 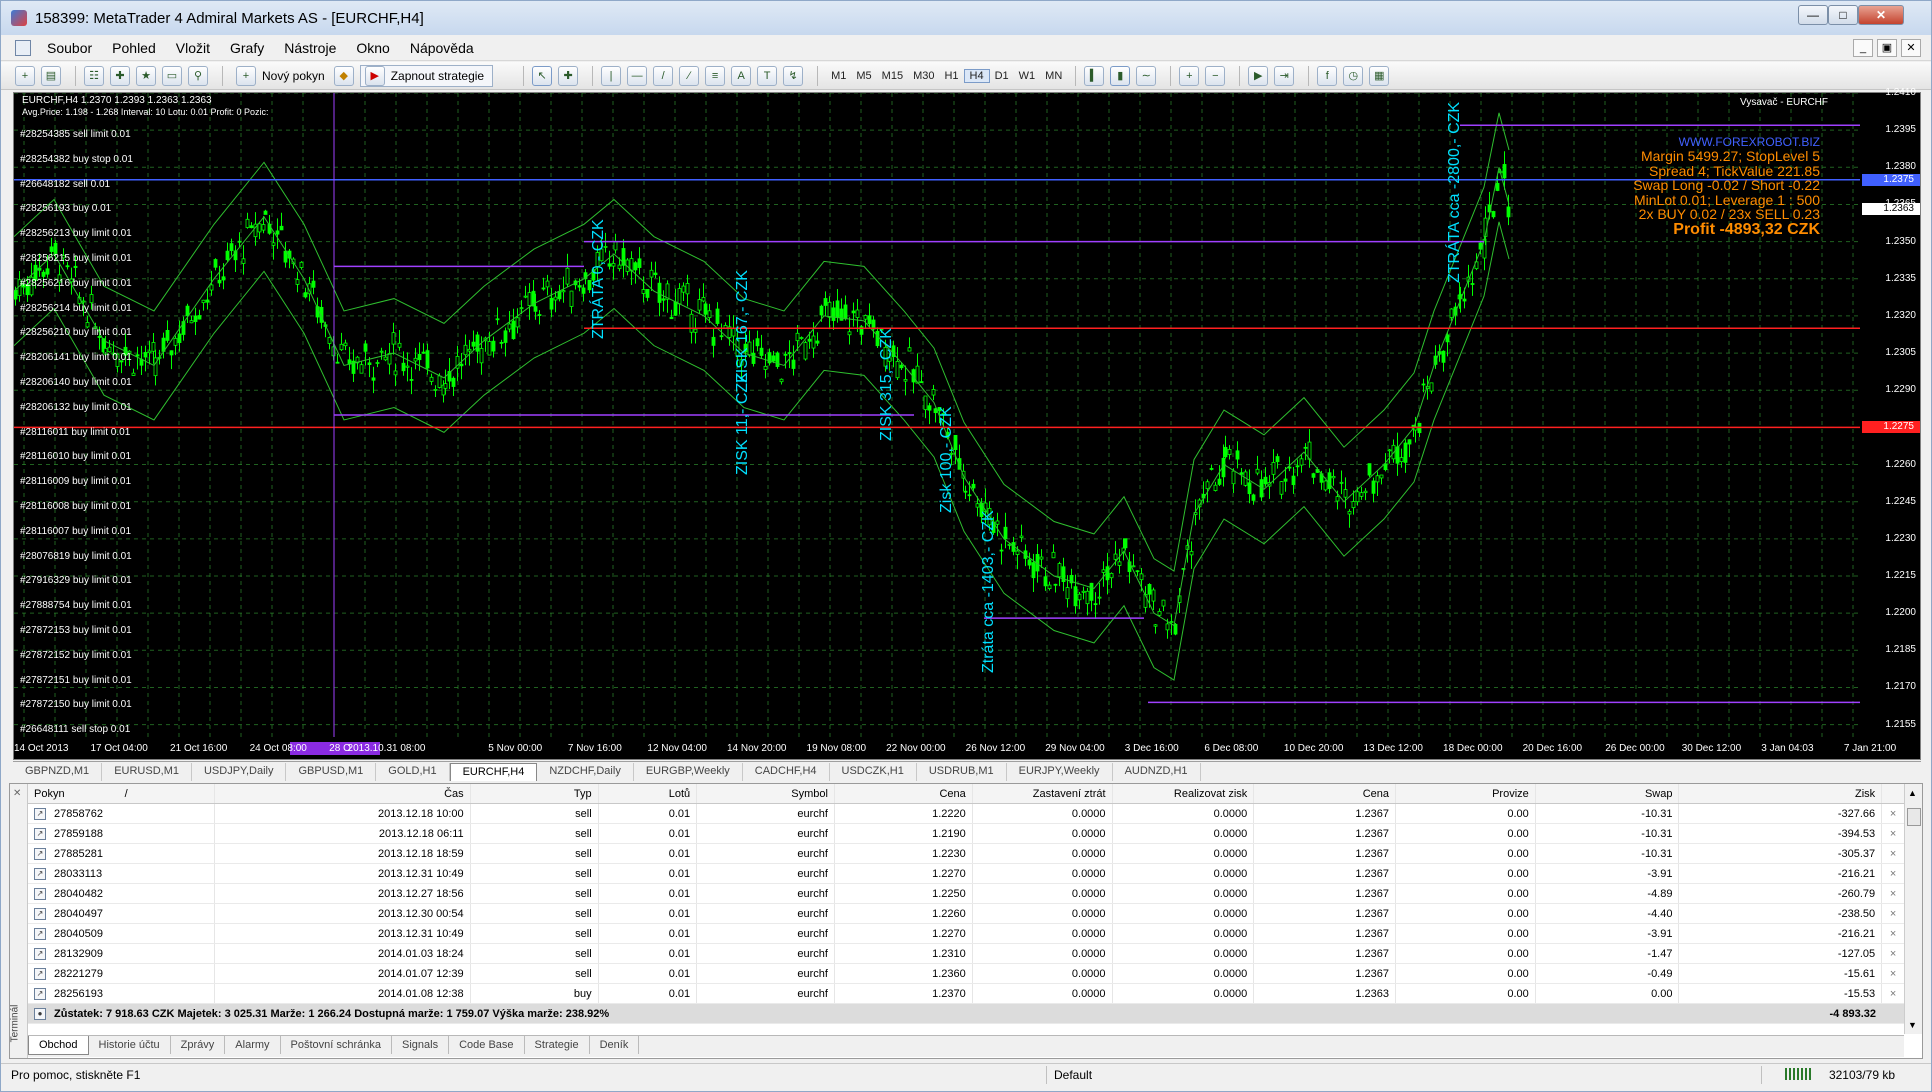 What do you see at coordinates (193, 48) in the screenshot?
I see `menu-vlozit: Vložit` at bounding box center [193, 48].